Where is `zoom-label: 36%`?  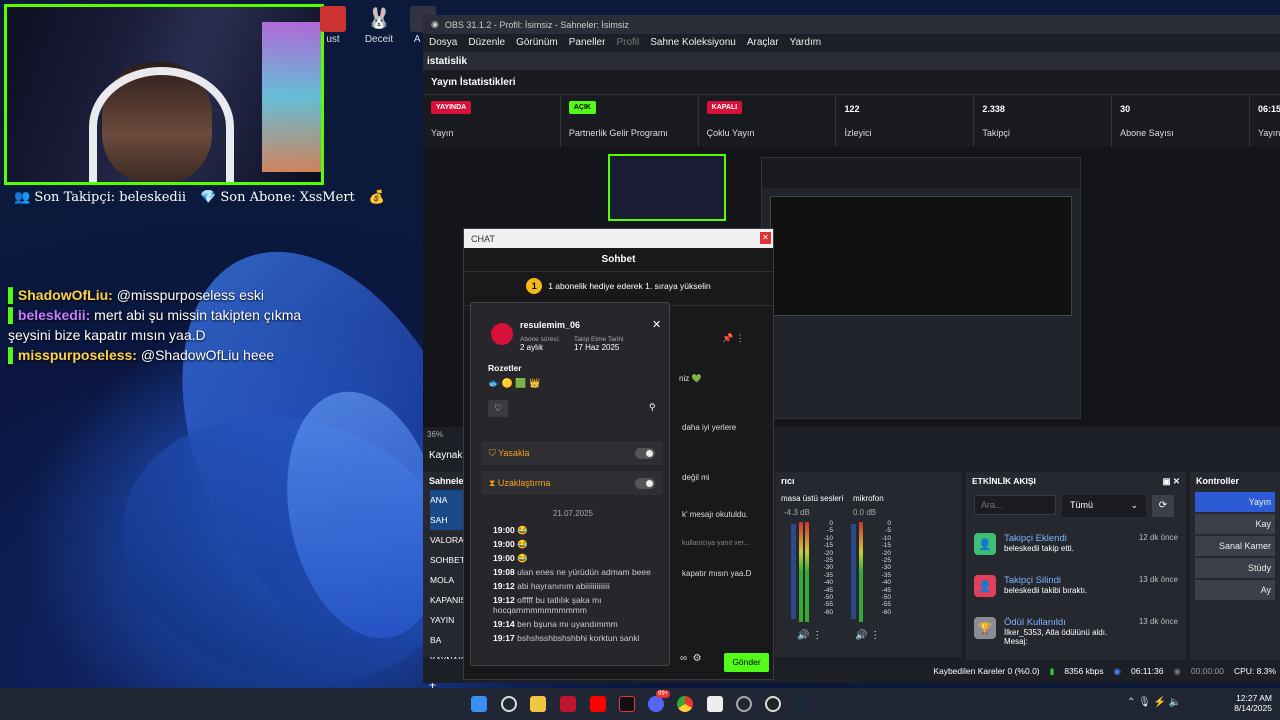
zoom-label: 36% is located at coordinates (435, 434).